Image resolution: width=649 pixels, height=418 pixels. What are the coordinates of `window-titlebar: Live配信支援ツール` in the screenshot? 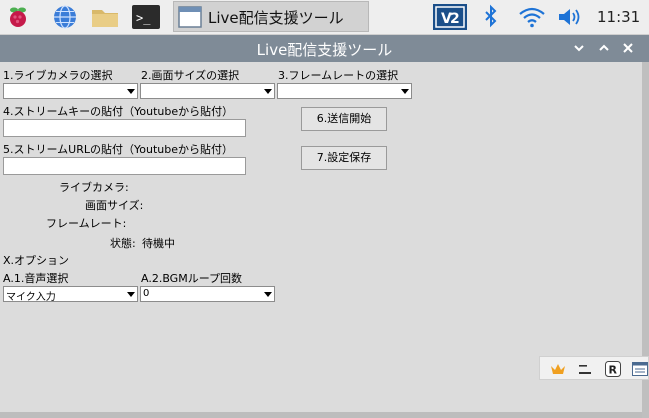 It's located at (324, 48).